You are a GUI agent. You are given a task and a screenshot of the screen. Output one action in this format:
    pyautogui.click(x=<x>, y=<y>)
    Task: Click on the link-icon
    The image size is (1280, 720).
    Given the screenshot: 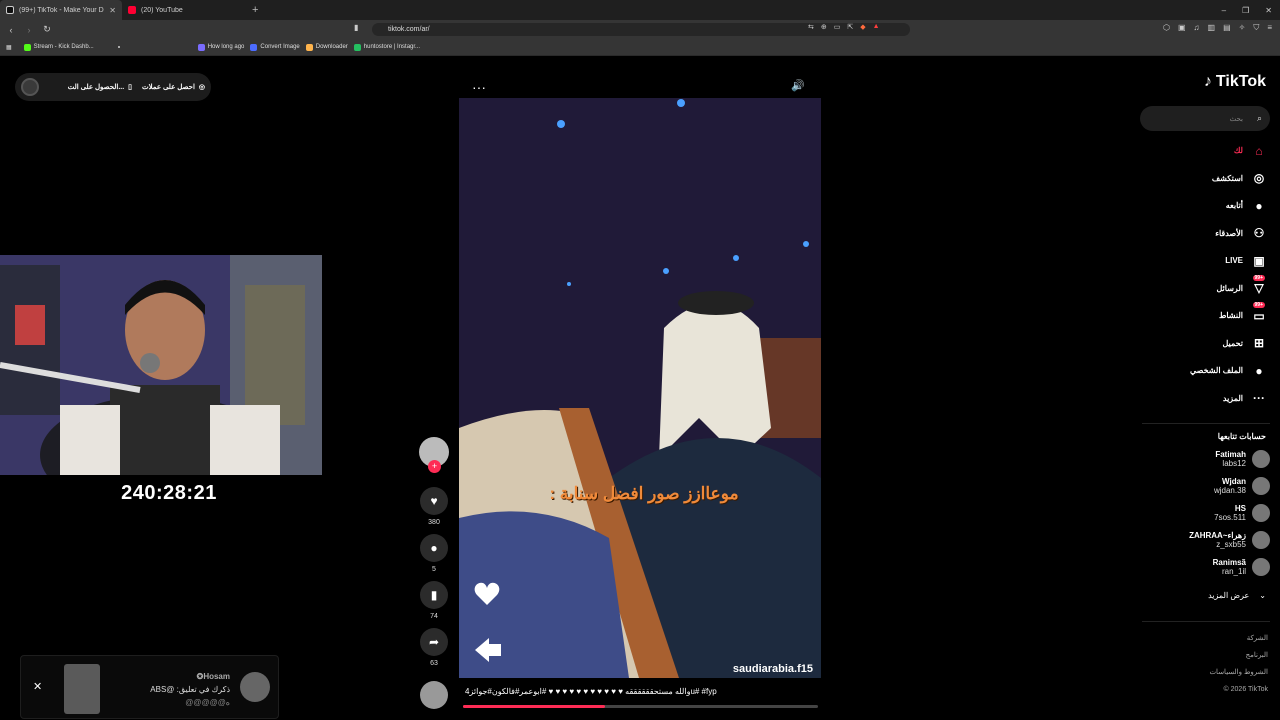 What is the action you would take?
    pyautogui.click(x=201, y=47)
    